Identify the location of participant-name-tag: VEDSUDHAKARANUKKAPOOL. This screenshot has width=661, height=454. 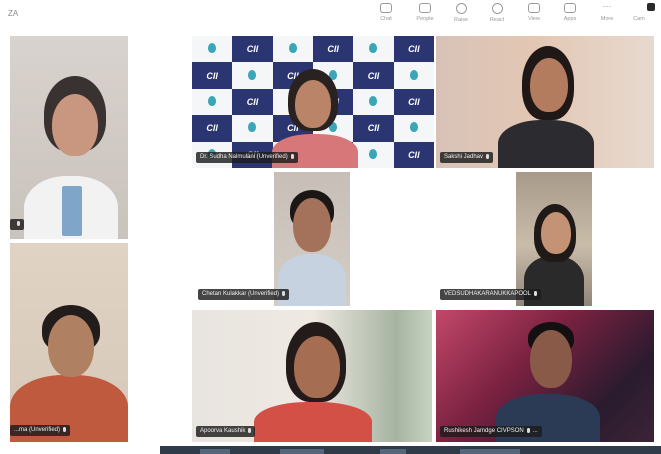
(491, 294).